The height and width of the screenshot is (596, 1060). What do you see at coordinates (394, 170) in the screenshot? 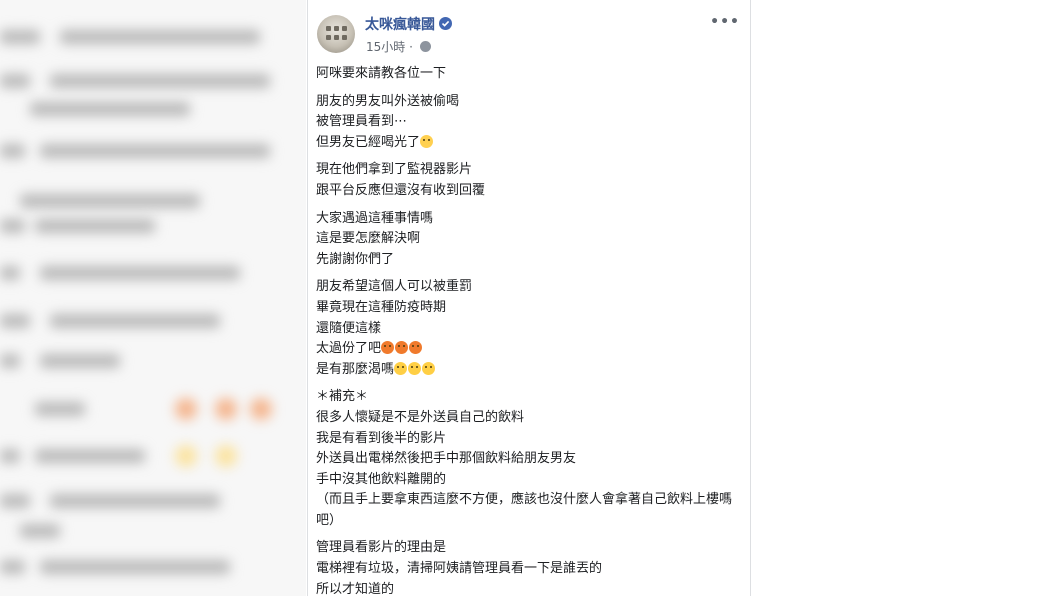
I see `text-line: 現在他們拿到了監視器影片` at bounding box center [394, 170].